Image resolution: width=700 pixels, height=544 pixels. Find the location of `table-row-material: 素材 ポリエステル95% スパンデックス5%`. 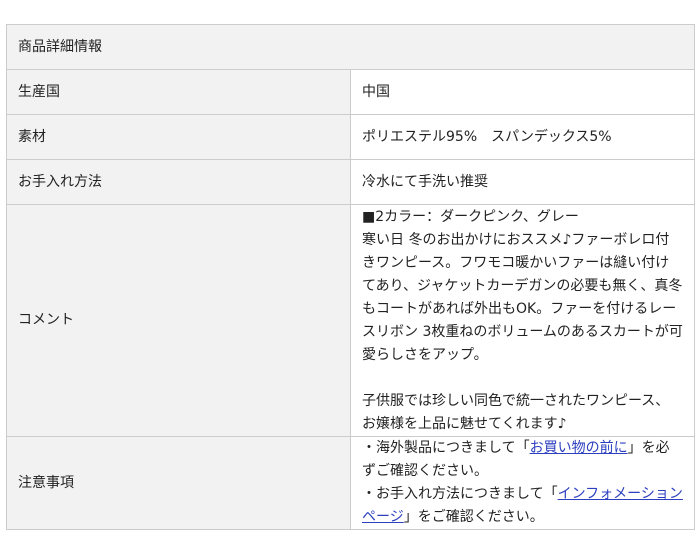

table-row-material: 素材 ポリエステル95% スパンデックス5% is located at coordinates (350, 137).